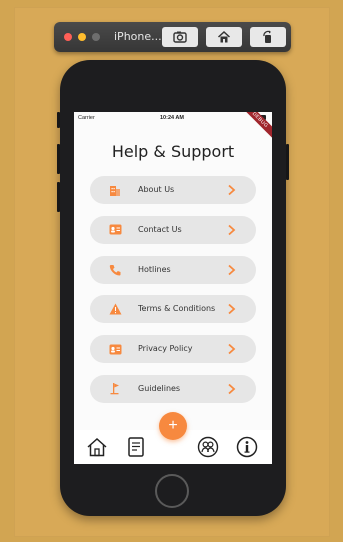  Describe the element at coordinates (58, 159) in the screenshot. I see `volume-up-button` at that location.